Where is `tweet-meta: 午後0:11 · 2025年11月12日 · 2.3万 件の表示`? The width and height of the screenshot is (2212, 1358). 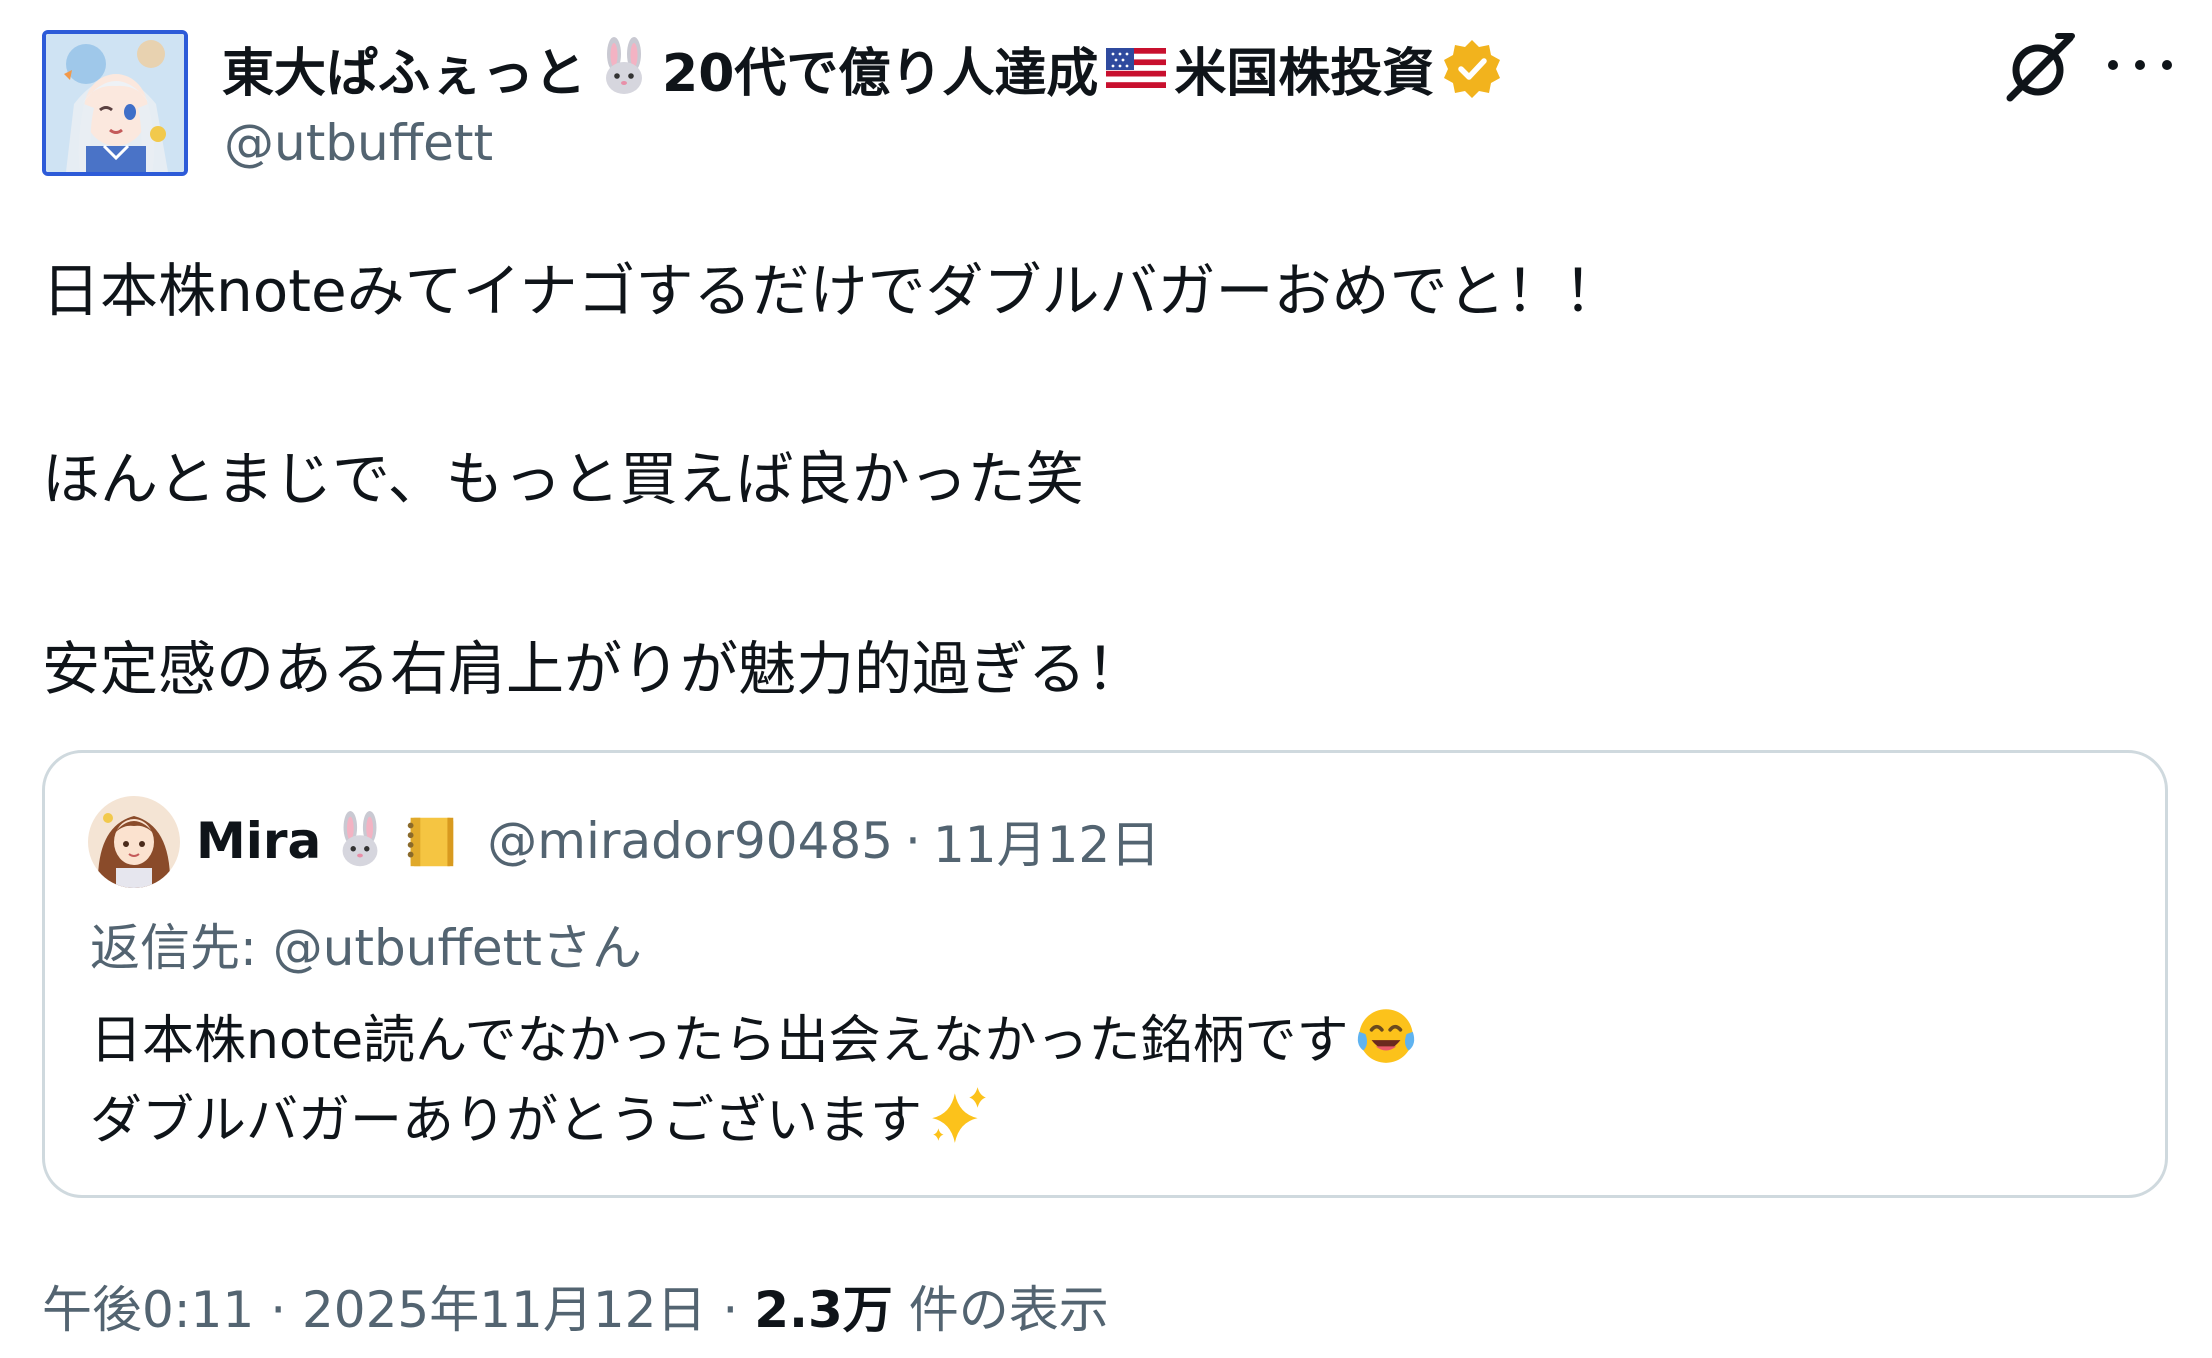
tweet-meta: 午後0:11 · 2025年11月12日 · 2.3万 件の表示 is located at coordinates (575, 1306).